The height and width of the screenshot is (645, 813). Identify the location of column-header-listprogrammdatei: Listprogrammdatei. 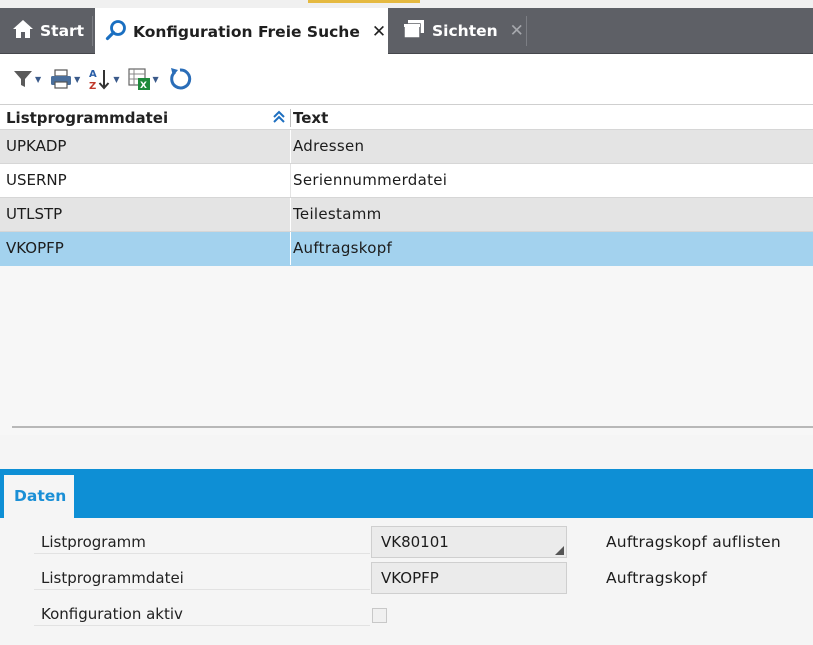
(148, 117).